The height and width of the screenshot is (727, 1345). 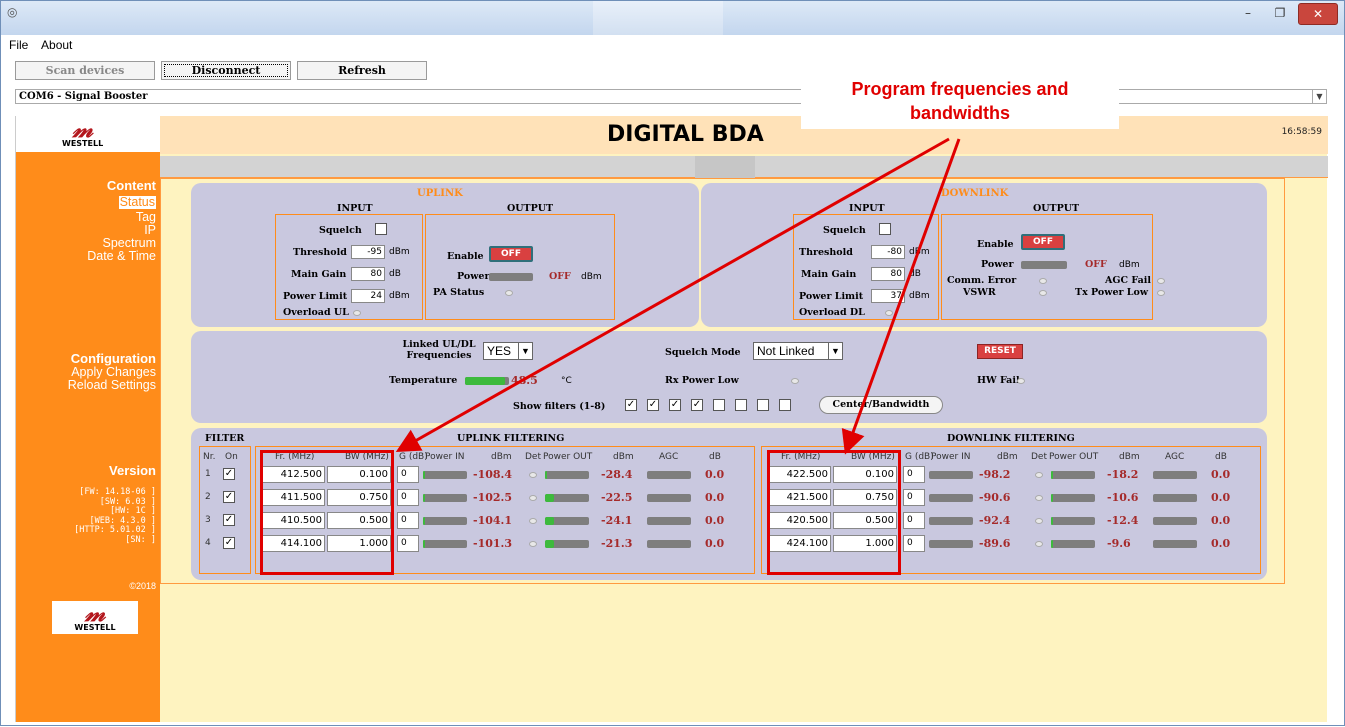 I want to click on downlink-col-header-pin-3: Power IN, so click(x=951, y=457).